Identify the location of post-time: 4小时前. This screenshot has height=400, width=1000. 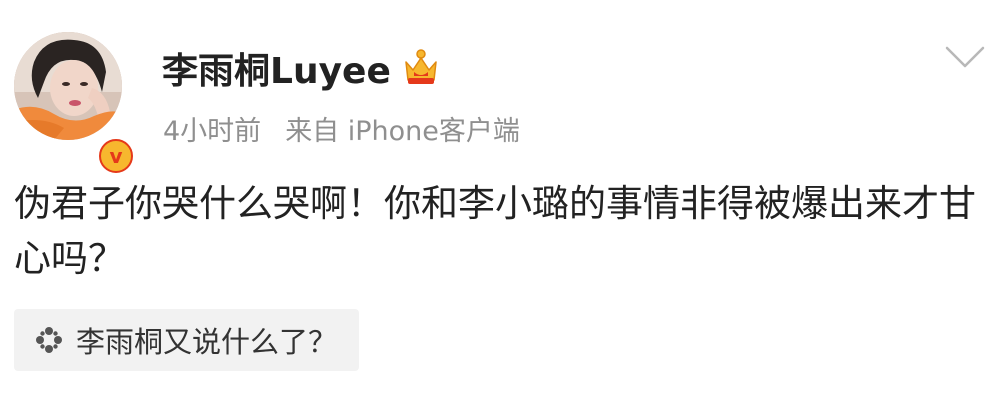
(212, 131).